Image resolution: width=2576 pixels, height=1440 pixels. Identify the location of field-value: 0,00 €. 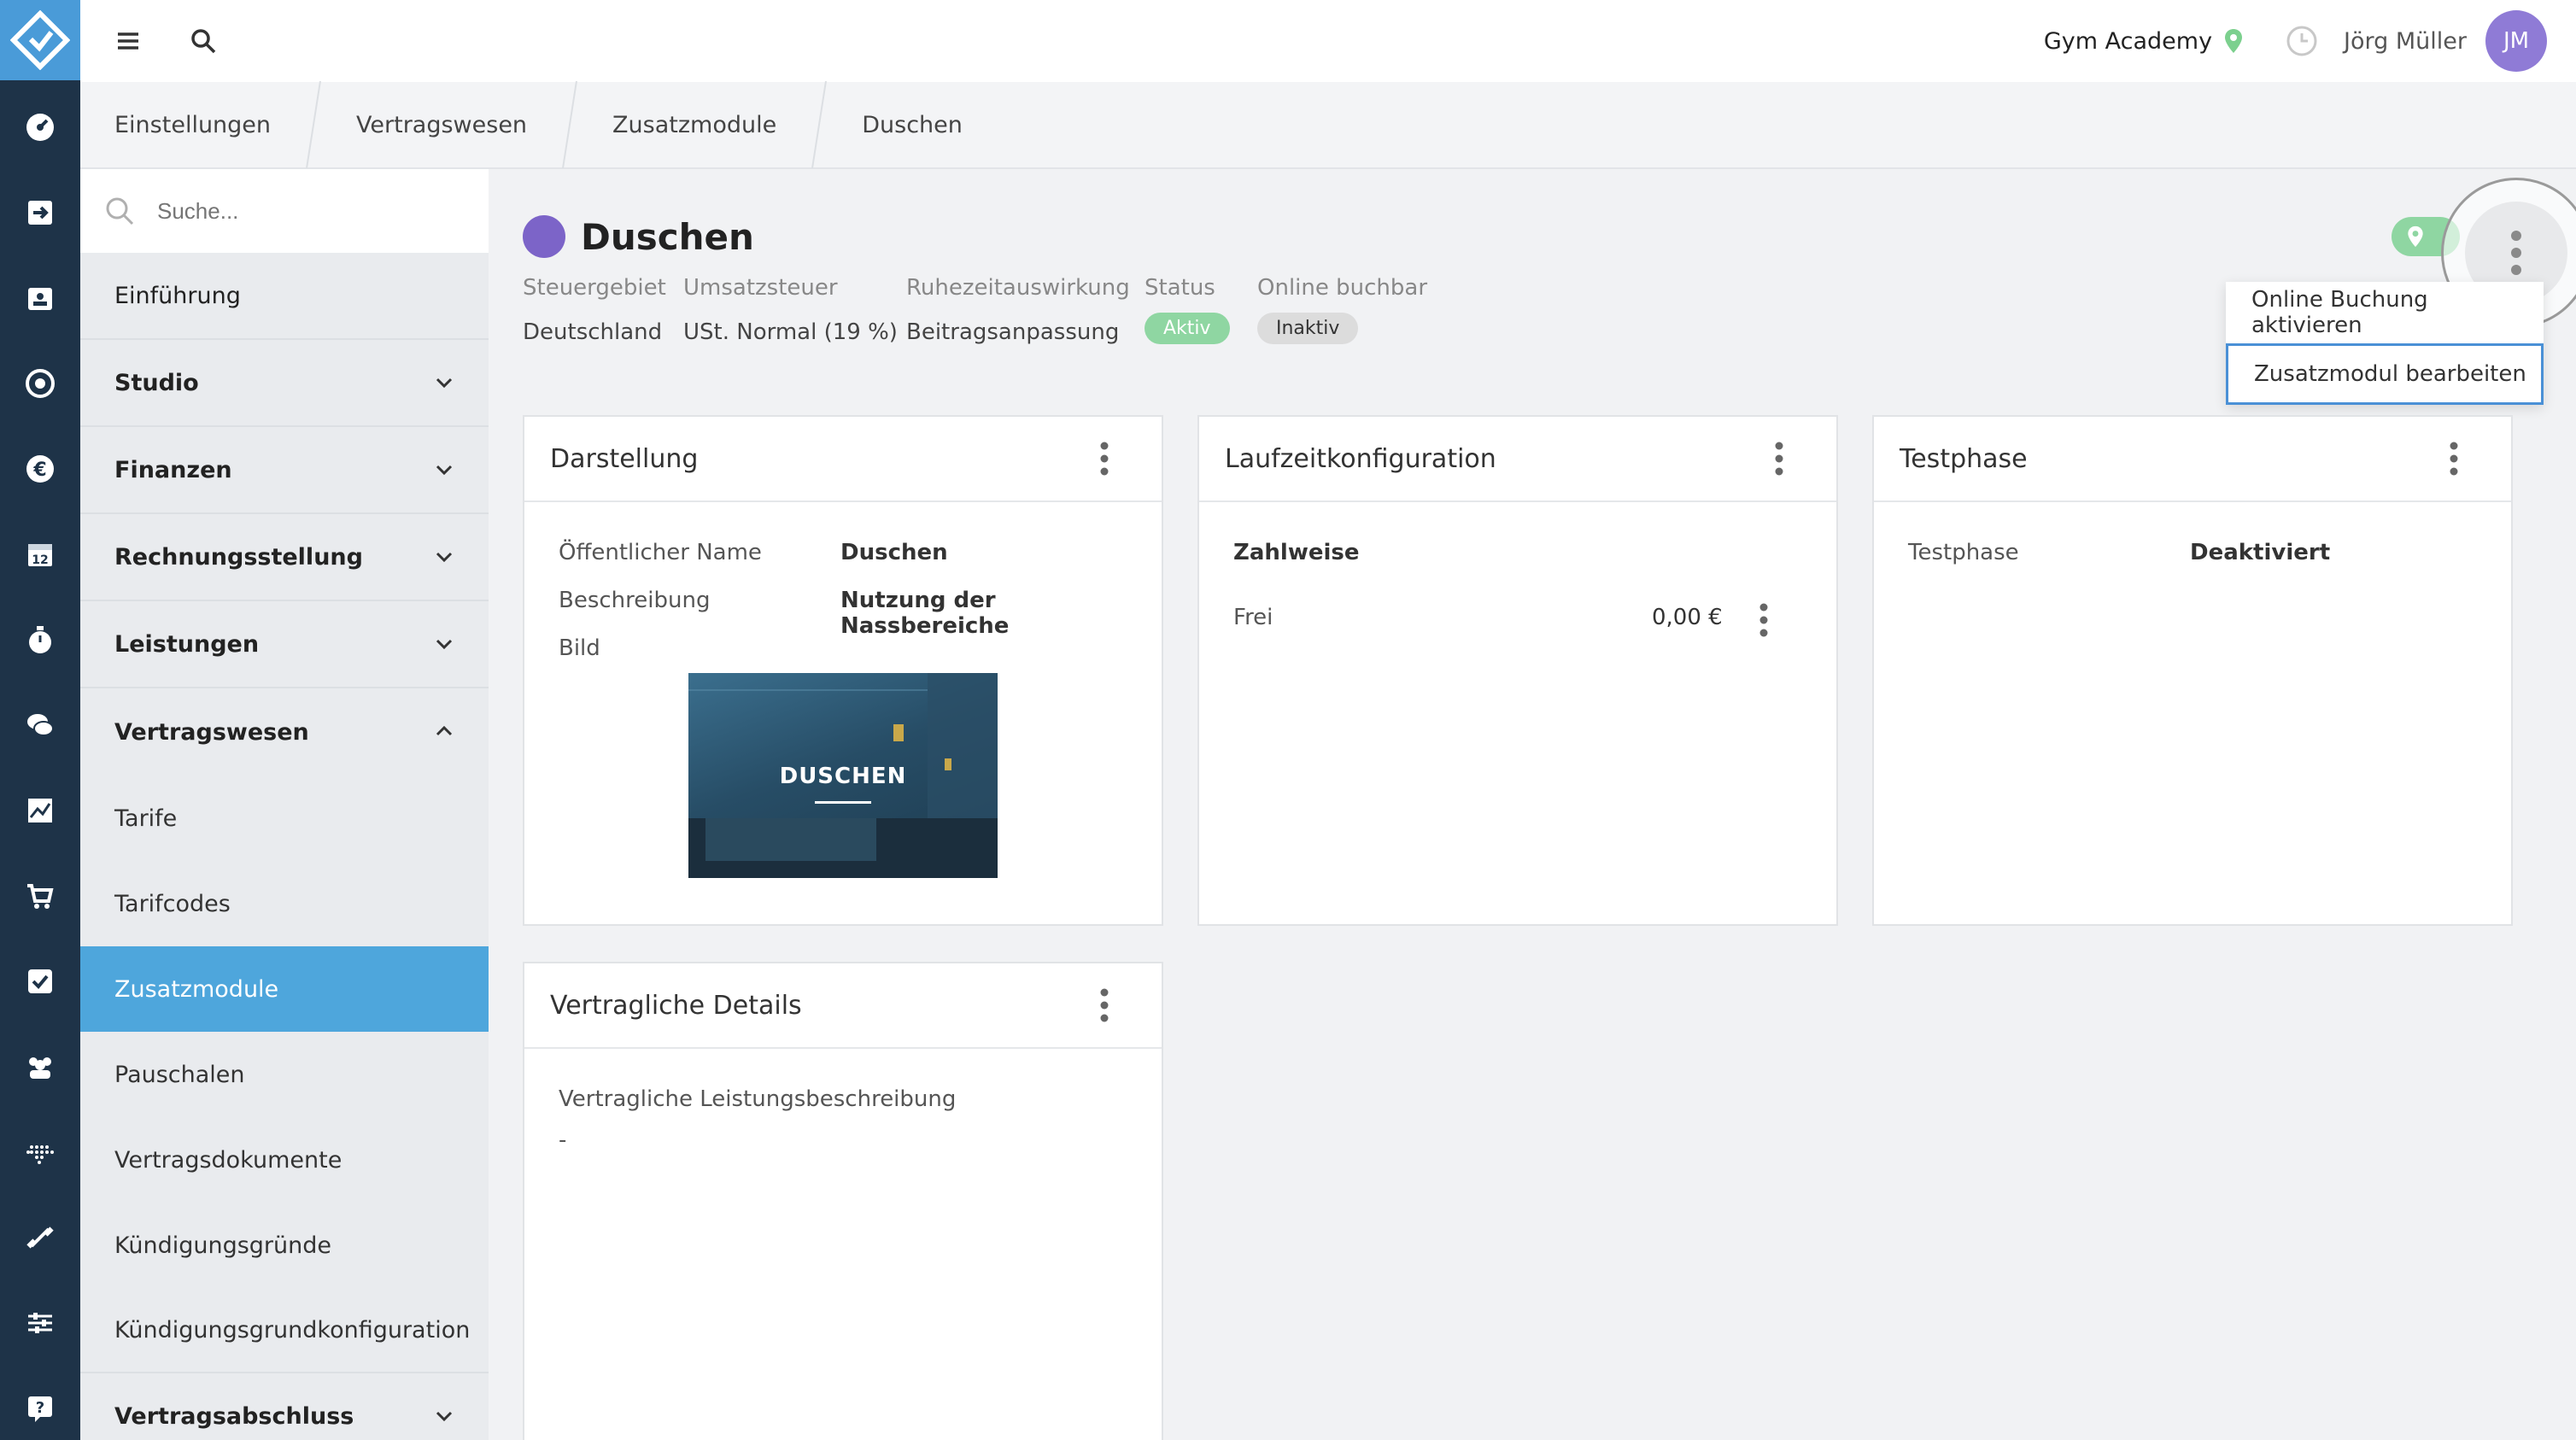
(1687, 617).